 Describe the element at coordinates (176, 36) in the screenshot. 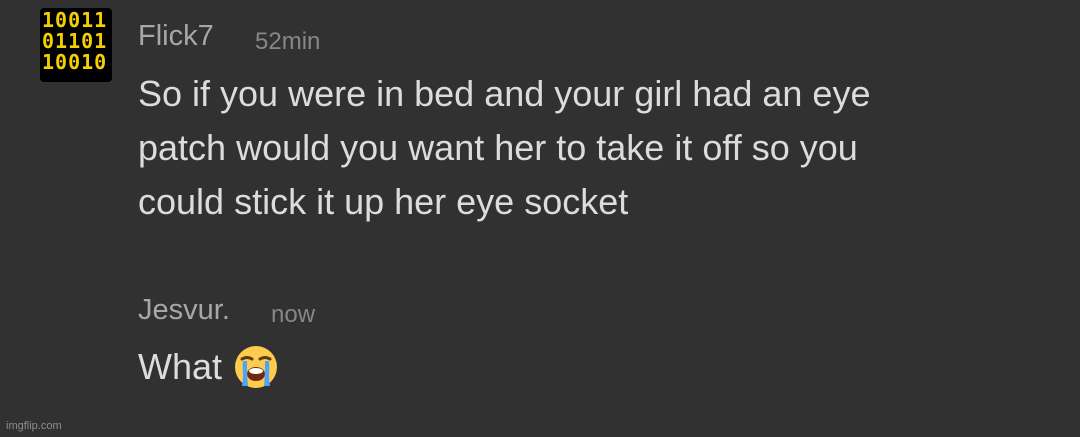

I see `username: Flick7` at that location.